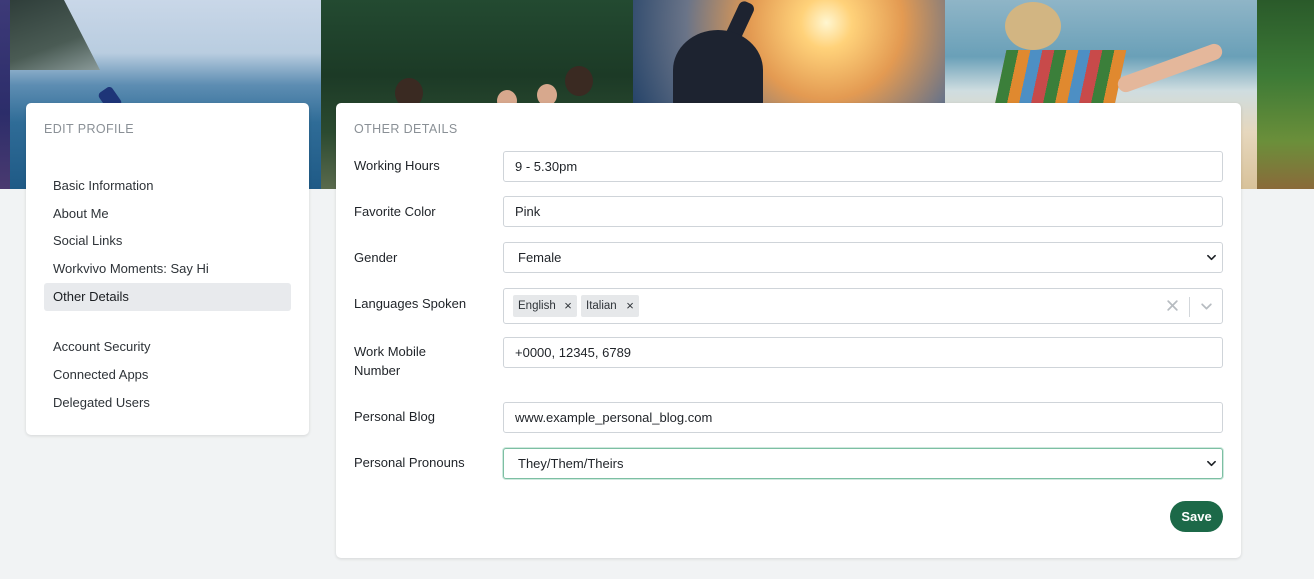 This screenshot has height=579, width=1314. What do you see at coordinates (537, 306) in the screenshot?
I see `language-tag-label: English` at bounding box center [537, 306].